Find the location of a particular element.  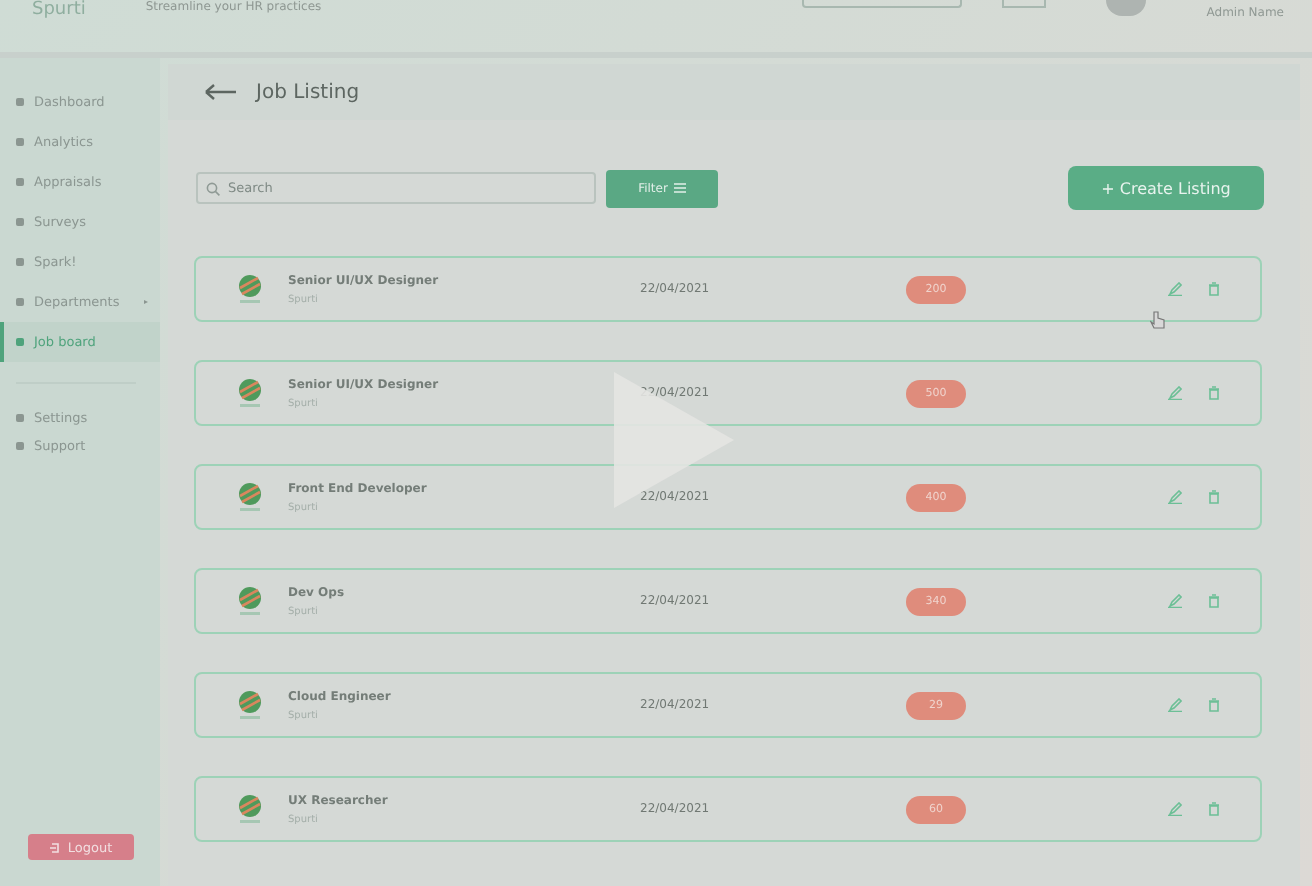

header-button is located at coordinates (1024, 4).